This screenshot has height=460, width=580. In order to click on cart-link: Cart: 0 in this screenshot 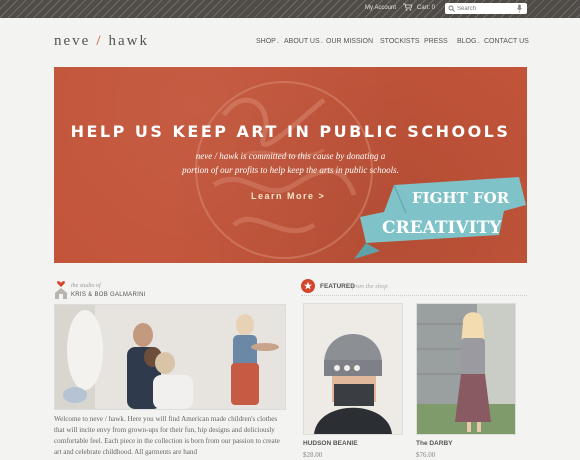, I will do `click(426, 8)`.